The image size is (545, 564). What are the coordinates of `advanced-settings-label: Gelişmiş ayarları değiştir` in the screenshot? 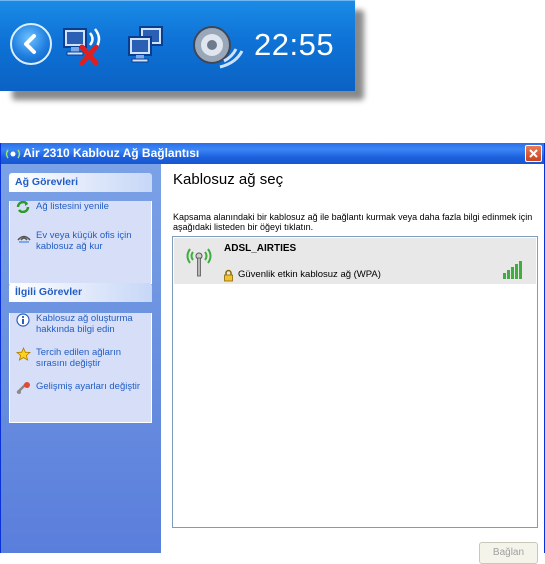 It's located at (88, 386).